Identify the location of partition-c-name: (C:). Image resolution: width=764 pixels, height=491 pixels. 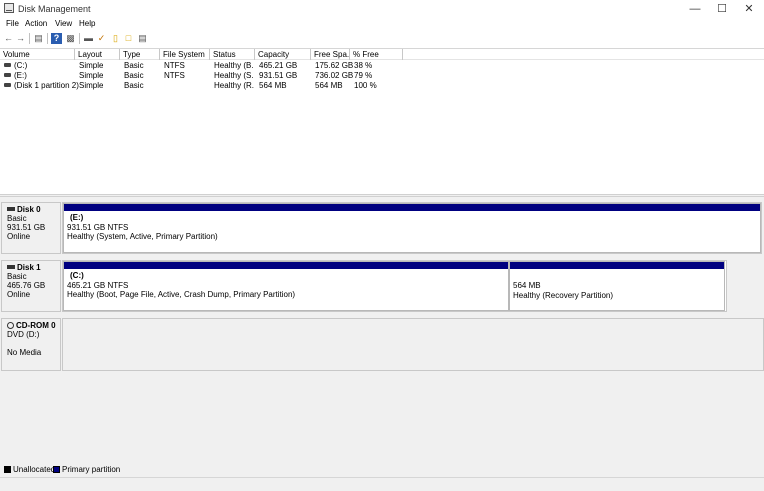
(77, 275).